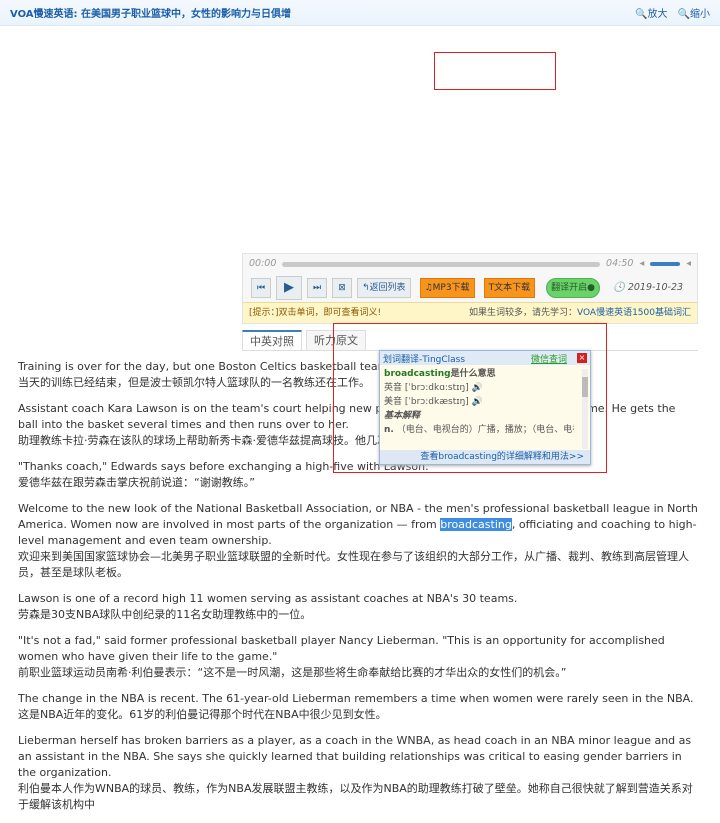  I want to click on us-label: 美音, so click(393, 402).